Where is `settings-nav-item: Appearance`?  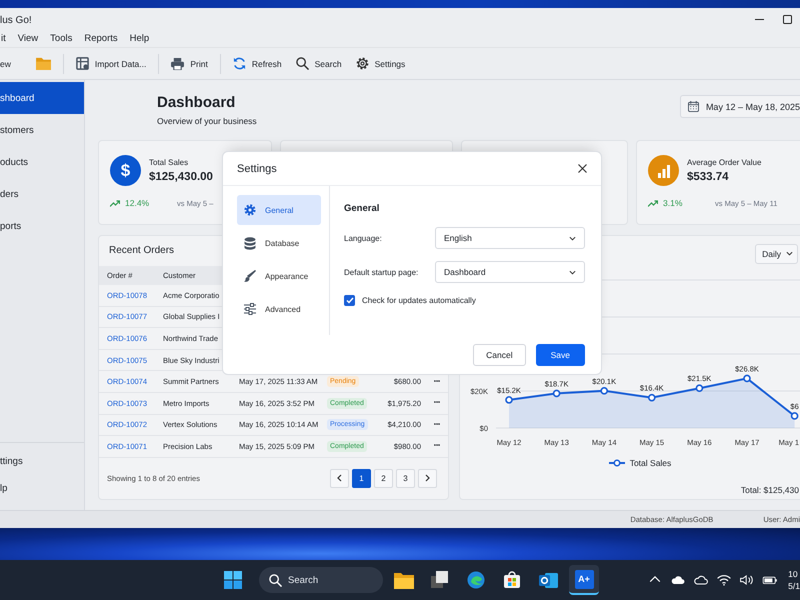
settings-nav-item: Appearance is located at coordinates (279, 276).